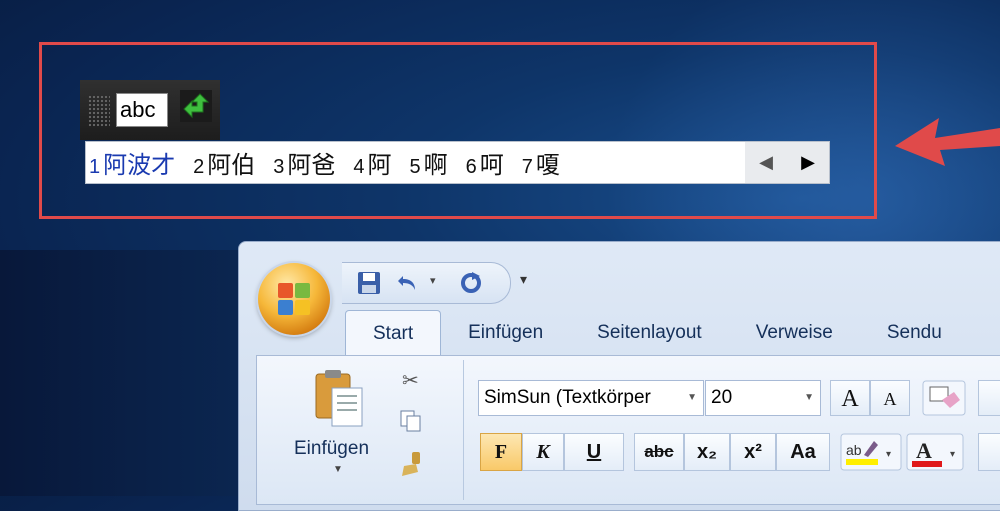  Describe the element at coordinates (989, 452) in the screenshot. I see `ribbon-partial-button` at that location.